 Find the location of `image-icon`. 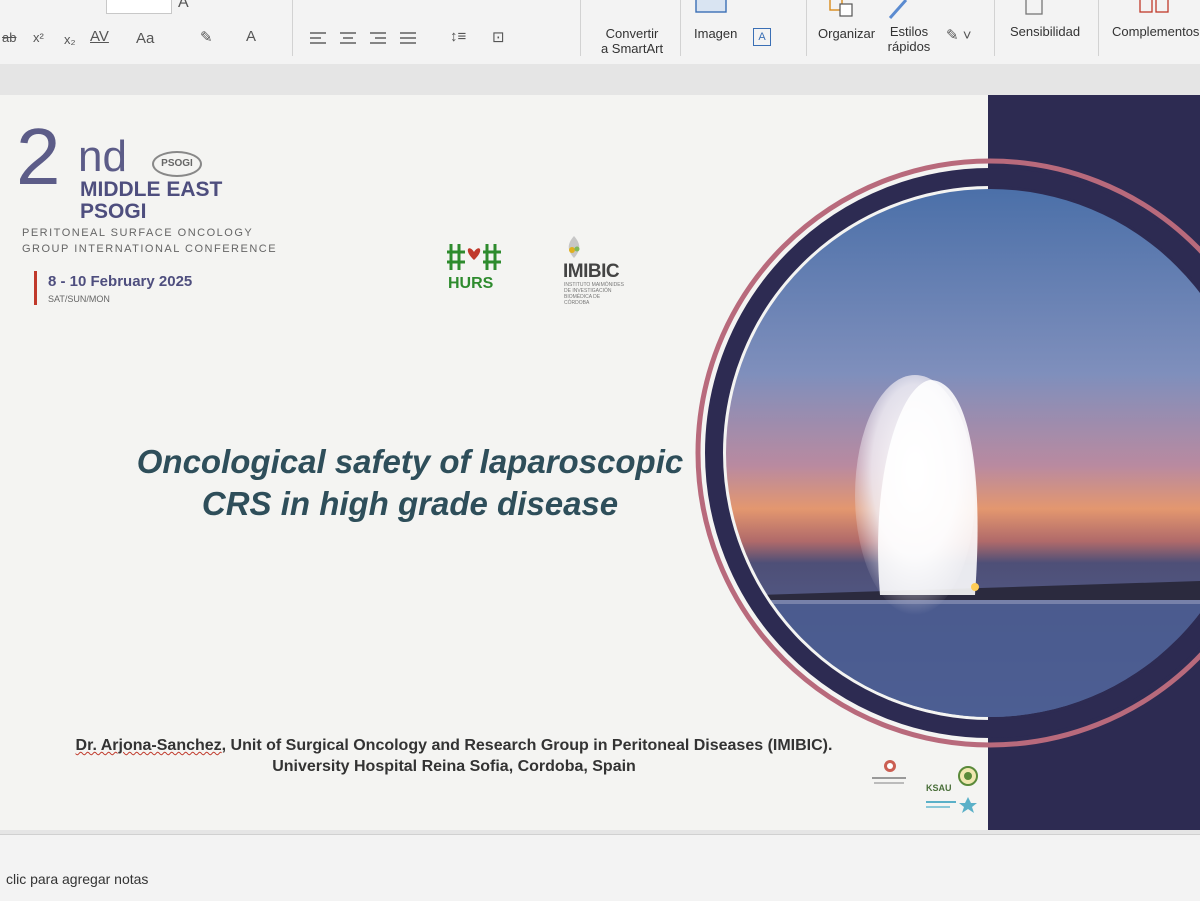

image-icon is located at coordinates (734, 8).